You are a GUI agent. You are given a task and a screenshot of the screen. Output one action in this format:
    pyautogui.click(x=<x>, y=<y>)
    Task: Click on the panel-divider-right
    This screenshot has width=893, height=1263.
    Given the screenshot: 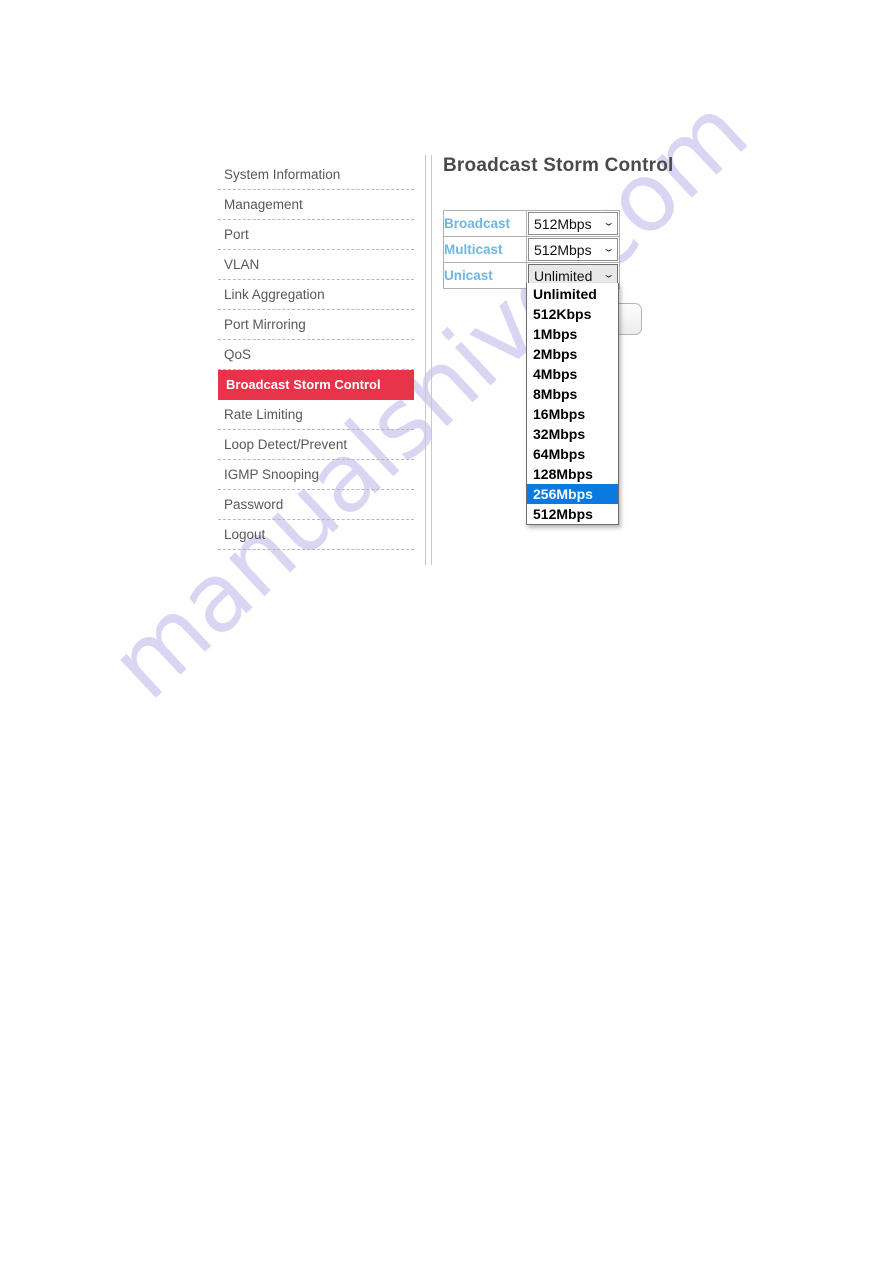 What is the action you would take?
    pyautogui.click(x=431, y=360)
    